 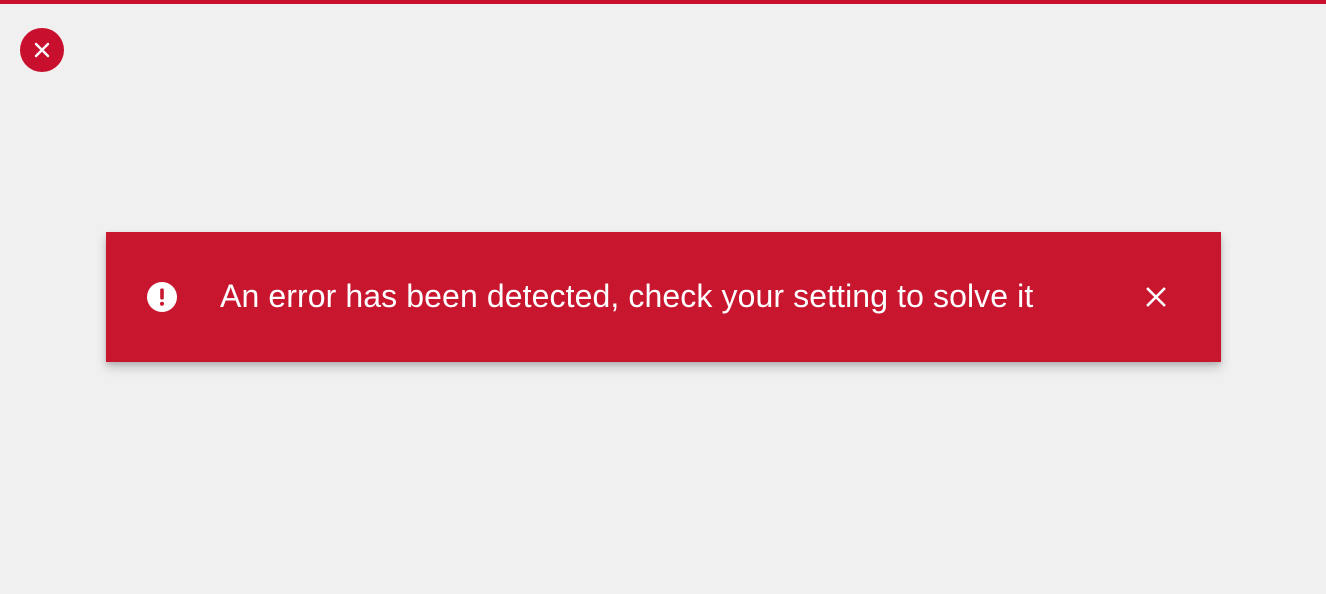 I want to click on exclamation-circle-icon, so click(x=162, y=297).